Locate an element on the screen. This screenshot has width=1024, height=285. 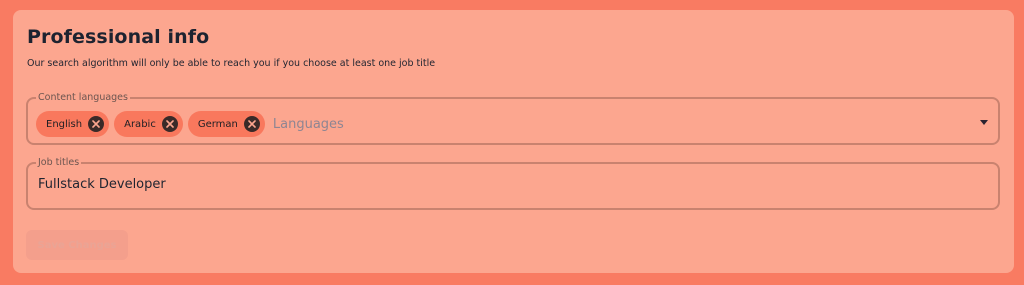
dropdown-arrow-icon is located at coordinates (984, 122).